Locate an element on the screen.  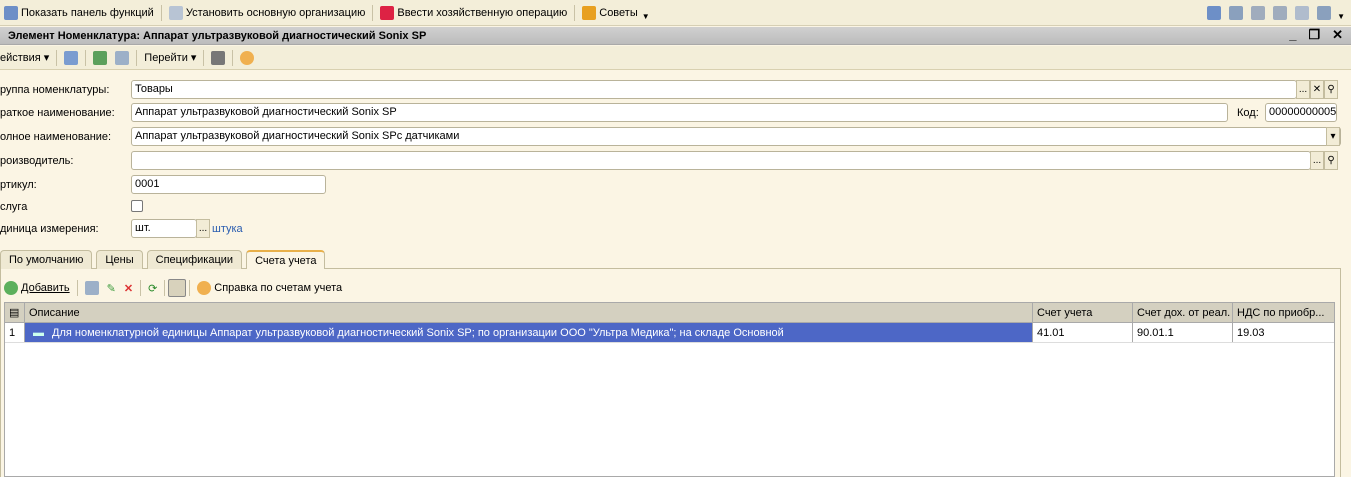
clear-icon: ✕ is located at coordinates (1317, 89).